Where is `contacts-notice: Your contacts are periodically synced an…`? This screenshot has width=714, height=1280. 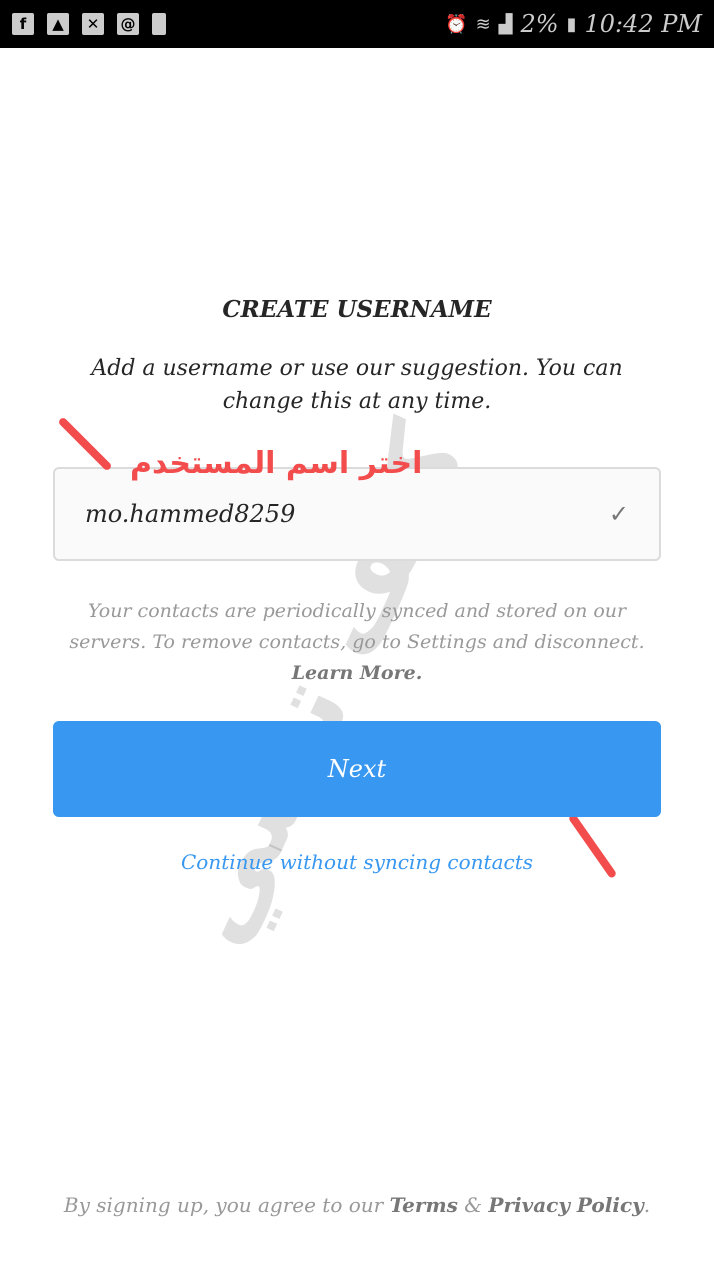
contacts-notice: Your contacts are periodically synced an… is located at coordinates (357, 642).